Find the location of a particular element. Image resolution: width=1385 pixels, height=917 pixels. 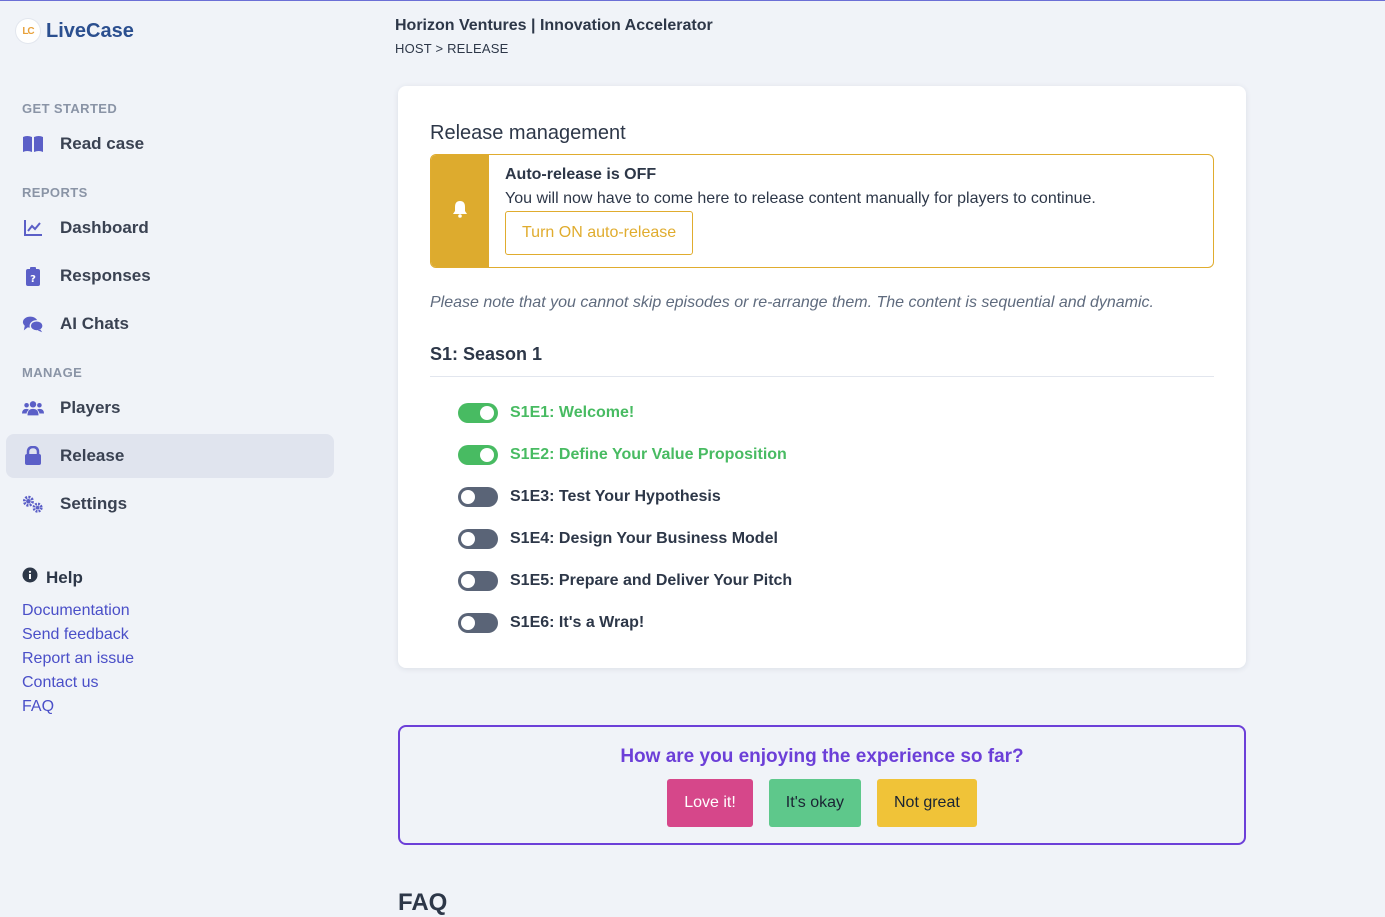

sidebar-item-release: Release is located at coordinates (170, 456).